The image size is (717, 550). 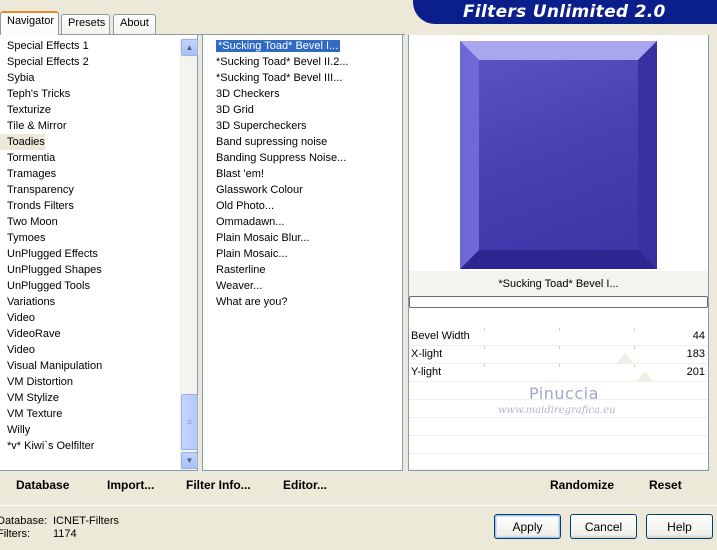 What do you see at coordinates (86, 521) in the screenshot?
I see `status-database-value: ICNET-Filters` at bounding box center [86, 521].